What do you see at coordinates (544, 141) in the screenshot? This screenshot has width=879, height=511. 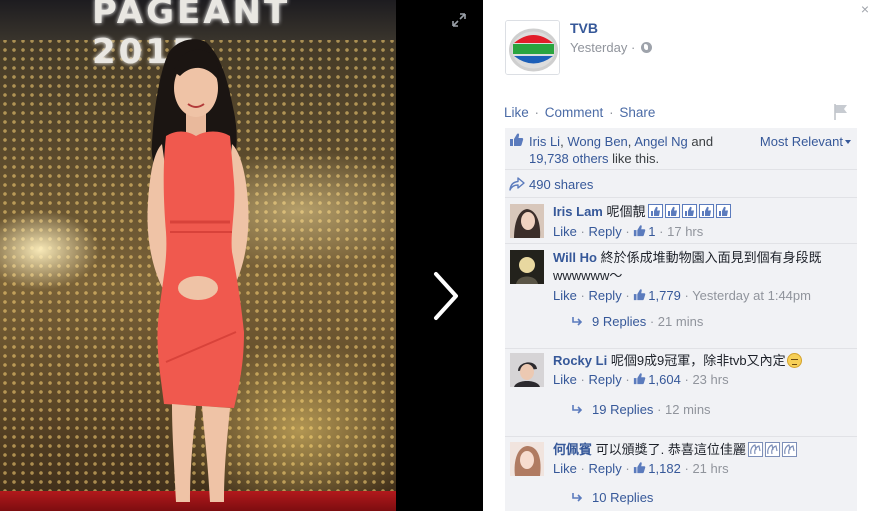 I see `liker-name-link: Iris Li` at bounding box center [544, 141].